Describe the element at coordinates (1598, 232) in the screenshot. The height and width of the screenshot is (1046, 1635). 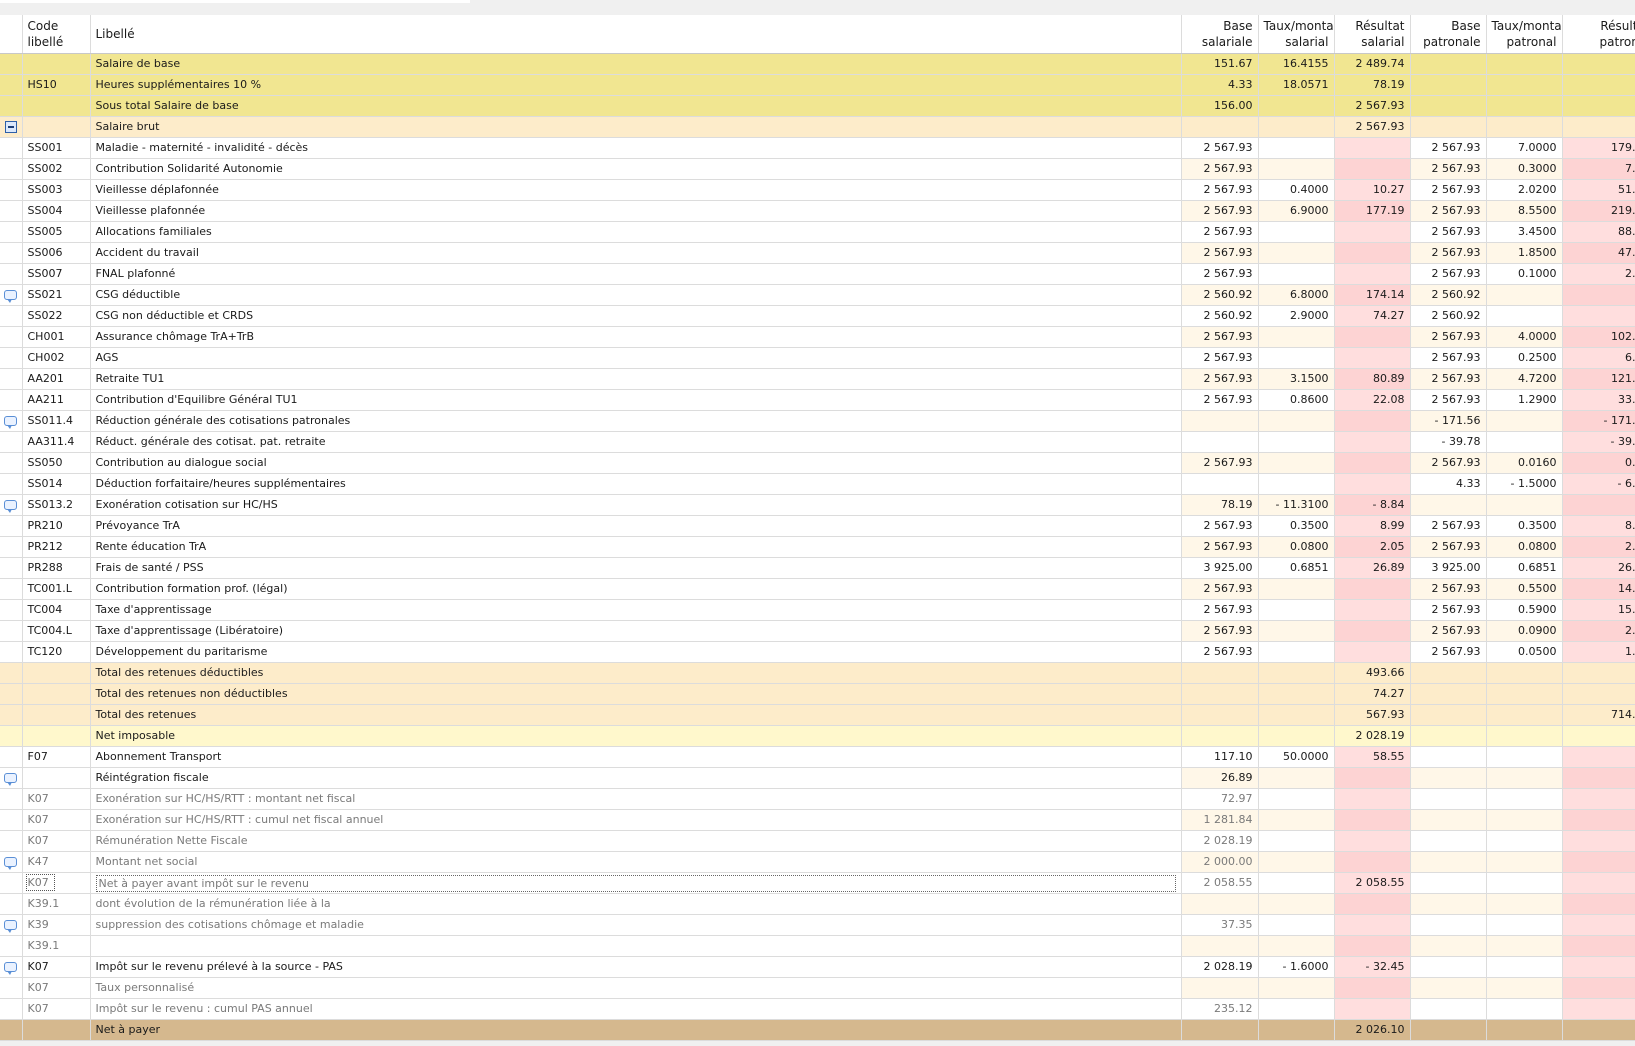
I see `resultat-patronal-cell: 88.59` at that location.